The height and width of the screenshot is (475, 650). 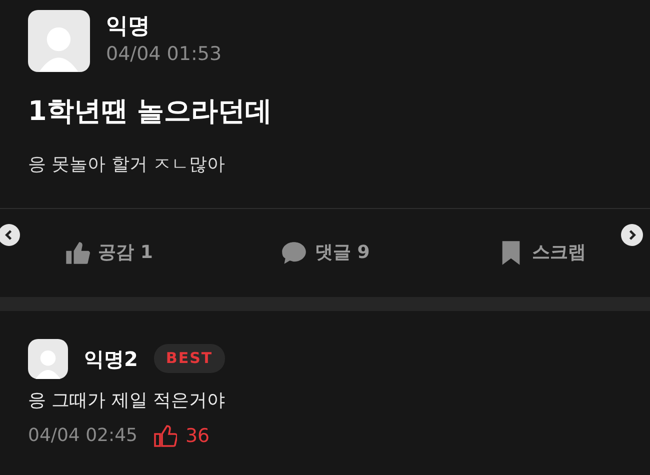 I want to click on prev-arrow-button, so click(x=10, y=235).